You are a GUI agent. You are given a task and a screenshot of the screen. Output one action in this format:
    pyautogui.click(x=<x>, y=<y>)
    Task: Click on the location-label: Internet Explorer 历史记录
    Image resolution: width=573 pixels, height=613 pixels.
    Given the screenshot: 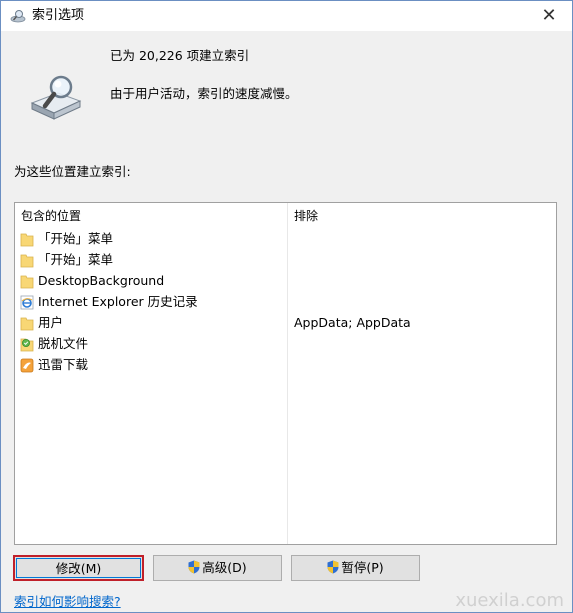 What is the action you would take?
    pyautogui.click(x=118, y=301)
    